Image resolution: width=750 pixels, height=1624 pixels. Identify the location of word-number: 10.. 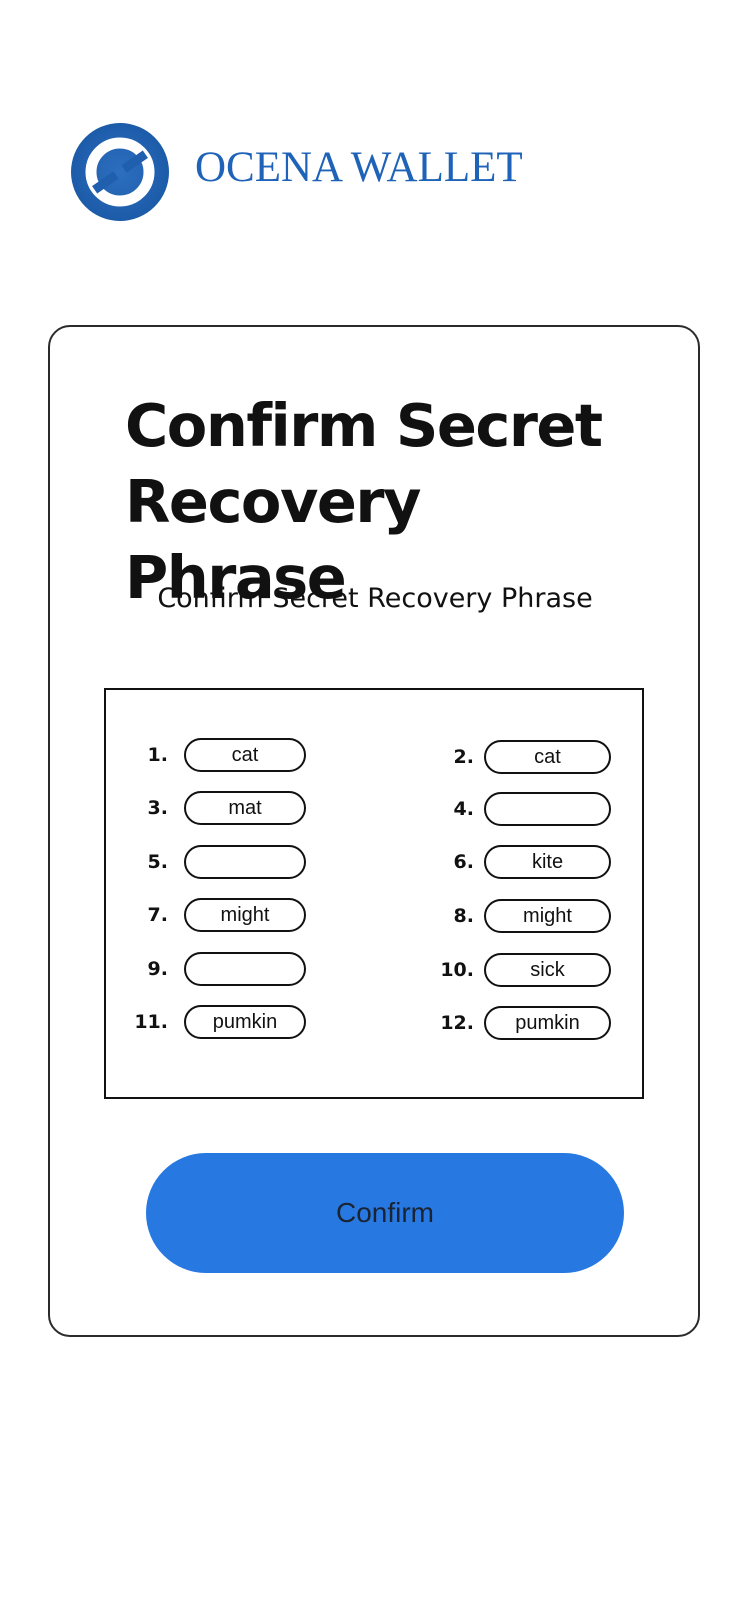
(457, 970).